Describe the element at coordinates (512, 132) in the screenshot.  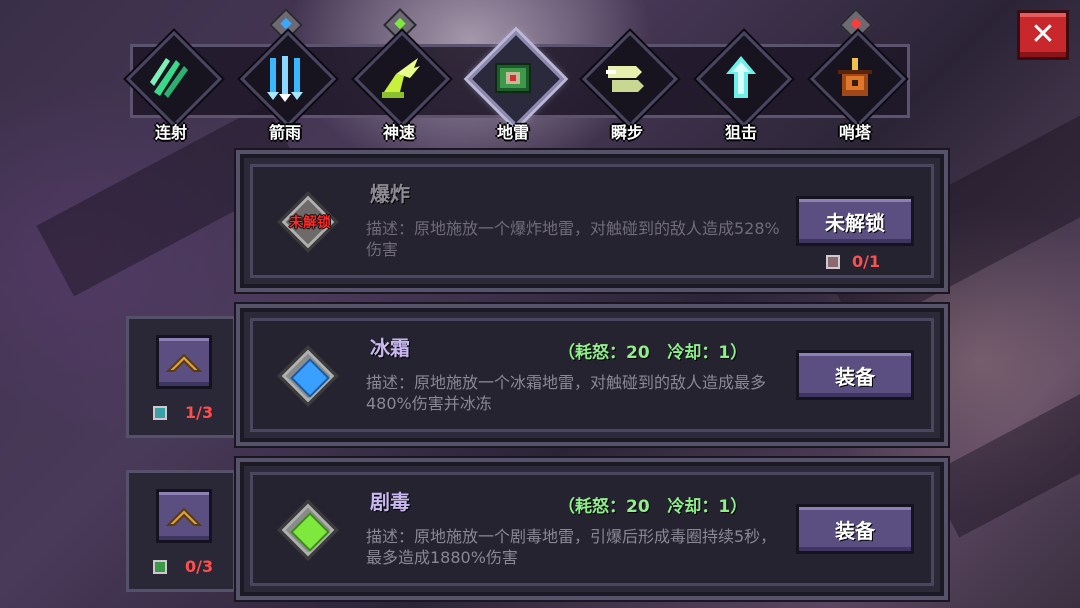
I see `tab-label: 地雷` at that location.